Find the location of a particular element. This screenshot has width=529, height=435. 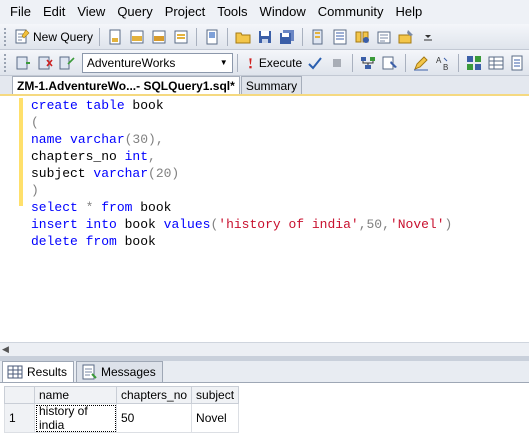

dmx-query-icon is located at coordinates (159, 36).